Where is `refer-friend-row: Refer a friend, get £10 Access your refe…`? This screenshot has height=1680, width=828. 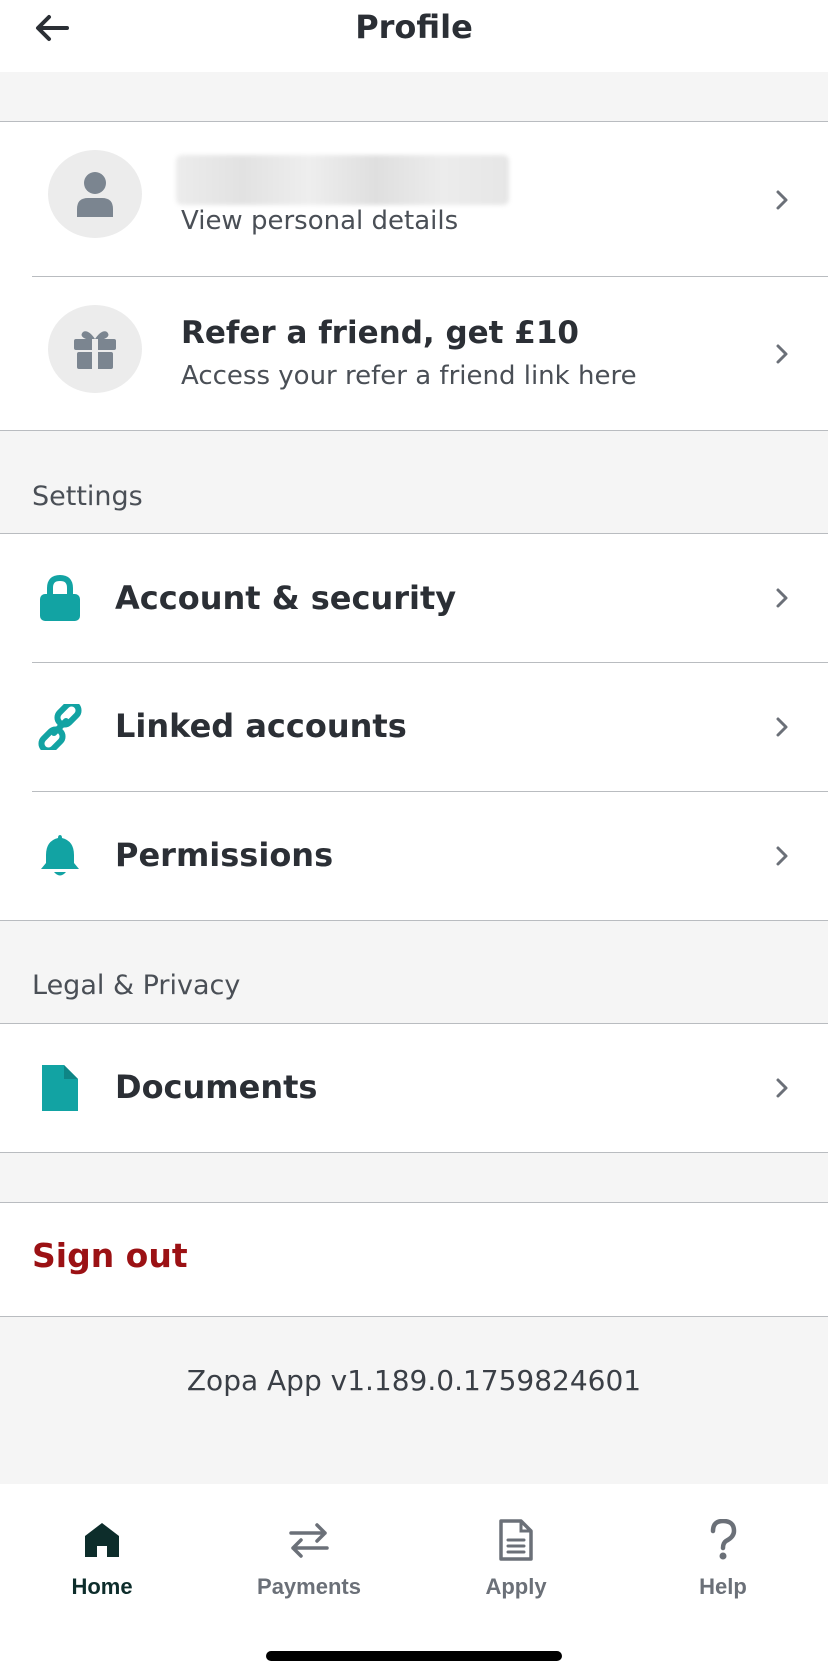
refer-friend-row: Refer a friend, get £10 Access your refe… is located at coordinates (414, 353).